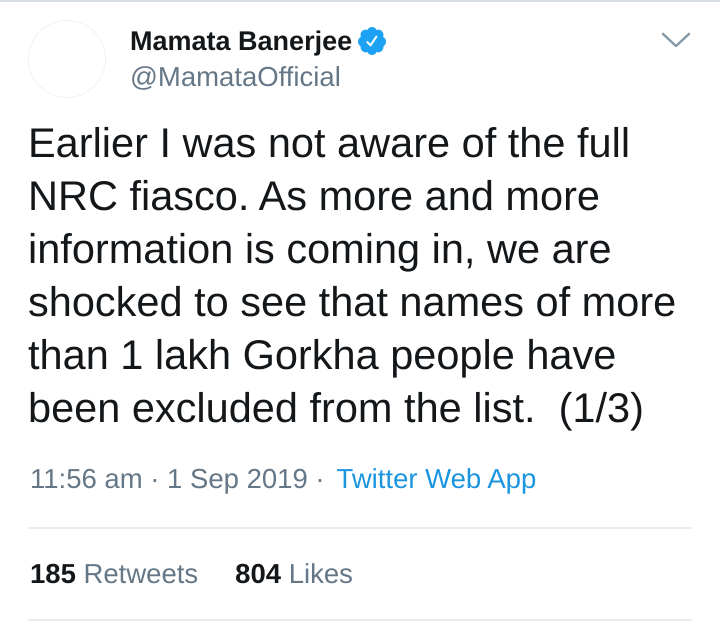  Describe the element at coordinates (676, 40) in the screenshot. I see `chevron-down-icon` at that location.